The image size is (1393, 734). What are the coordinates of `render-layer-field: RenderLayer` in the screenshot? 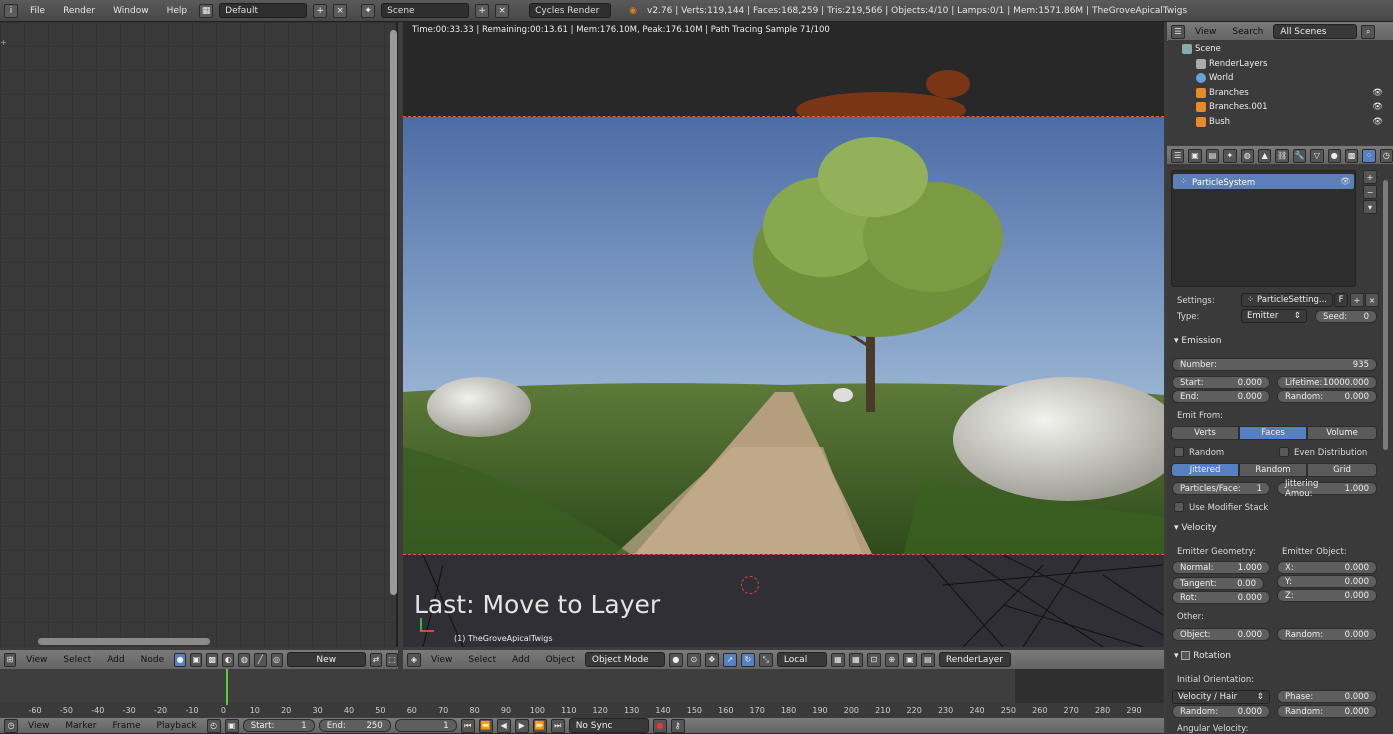 It's located at (974, 659).